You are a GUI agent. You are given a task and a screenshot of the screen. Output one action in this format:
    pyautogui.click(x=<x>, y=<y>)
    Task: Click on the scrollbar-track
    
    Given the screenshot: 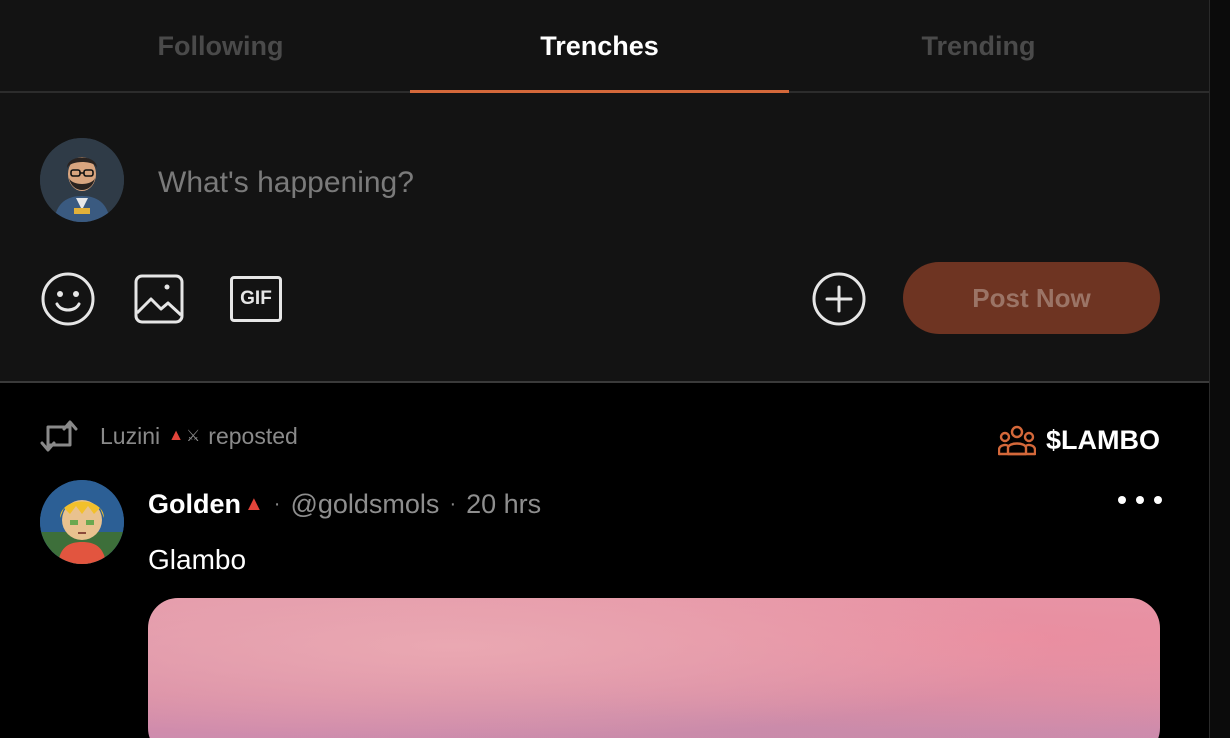 What is the action you would take?
    pyautogui.click(x=1219, y=369)
    